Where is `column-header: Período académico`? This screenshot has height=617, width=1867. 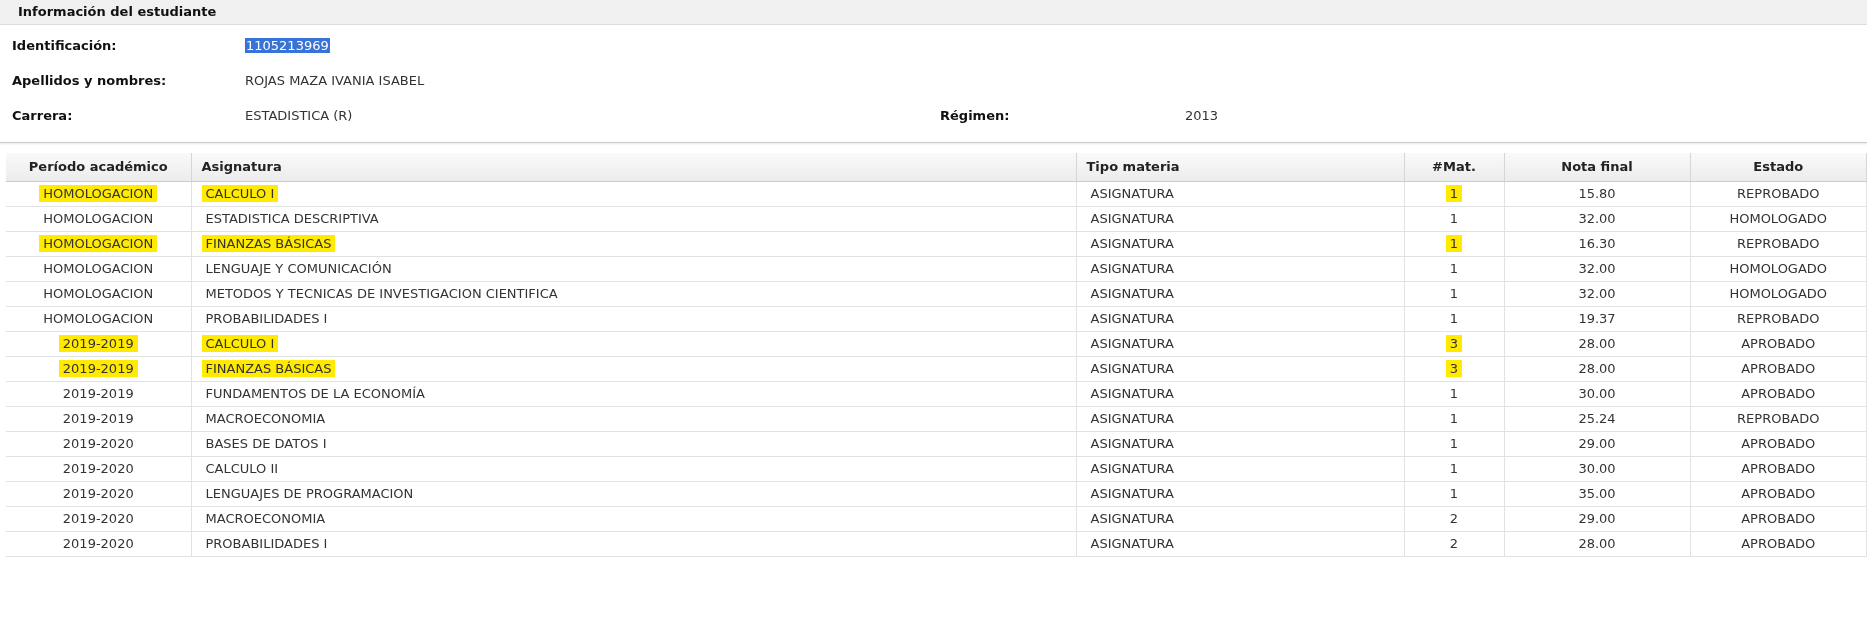
column-header: Período académico is located at coordinates (98, 167).